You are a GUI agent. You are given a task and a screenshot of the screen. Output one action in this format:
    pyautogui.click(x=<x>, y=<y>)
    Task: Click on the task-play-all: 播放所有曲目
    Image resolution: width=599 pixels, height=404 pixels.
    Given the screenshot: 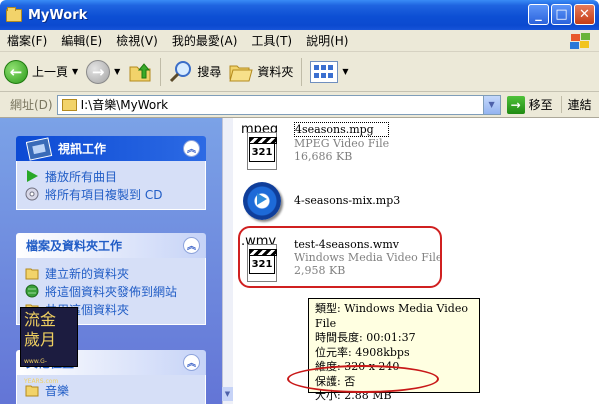 What is the action you would take?
    pyautogui.click(x=111, y=176)
    